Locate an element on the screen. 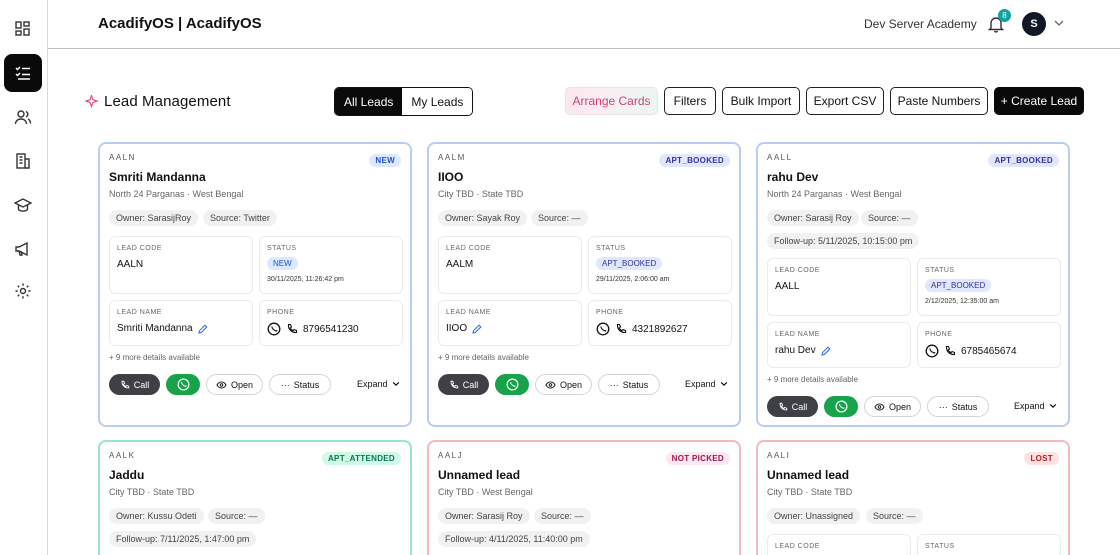 The width and height of the screenshot is (1120, 555). expand-label: Expand is located at coordinates (700, 384).